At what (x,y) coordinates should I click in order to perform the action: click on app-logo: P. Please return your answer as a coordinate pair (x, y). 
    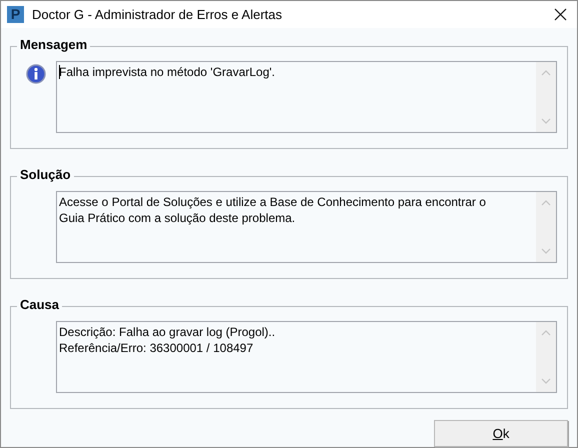
    Looking at the image, I should click on (15, 14).